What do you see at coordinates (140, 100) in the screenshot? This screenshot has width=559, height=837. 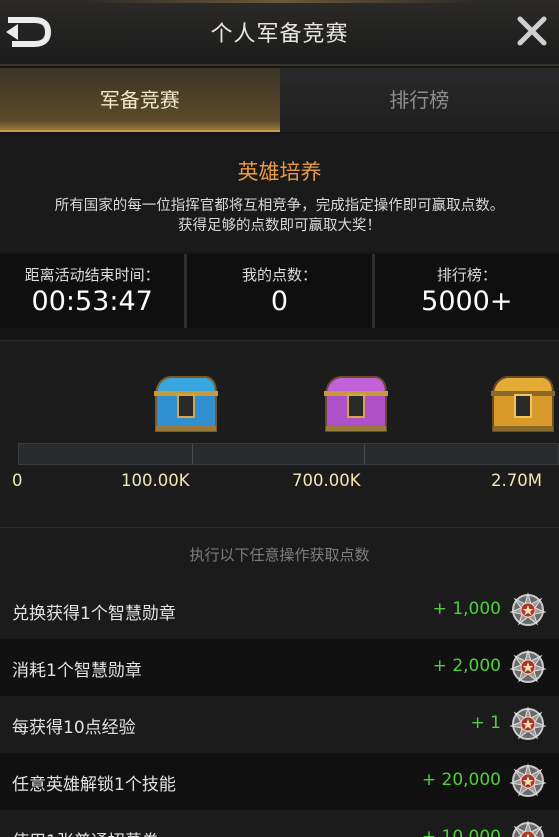 I see `tab-arms-race: 军备竞赛` at bounding box center [140, 100].